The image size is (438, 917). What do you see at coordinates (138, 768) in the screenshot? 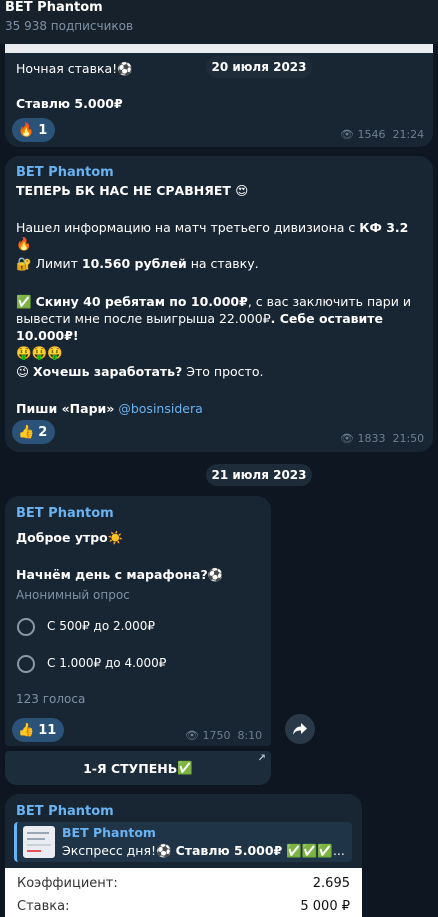
I see `inline-button-stage-1: 1-Я СТУПЕНЬ ✅ ↗` at bounding box center [138, 768].